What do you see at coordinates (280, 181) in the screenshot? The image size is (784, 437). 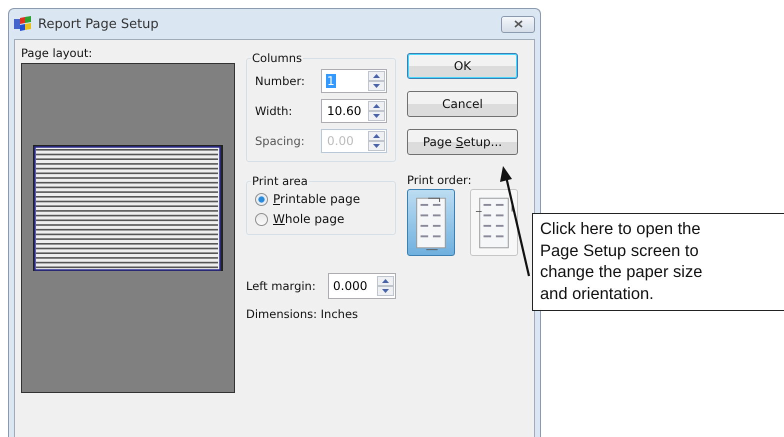 I see `group-title: Print area` at bounding box center [280, 181].